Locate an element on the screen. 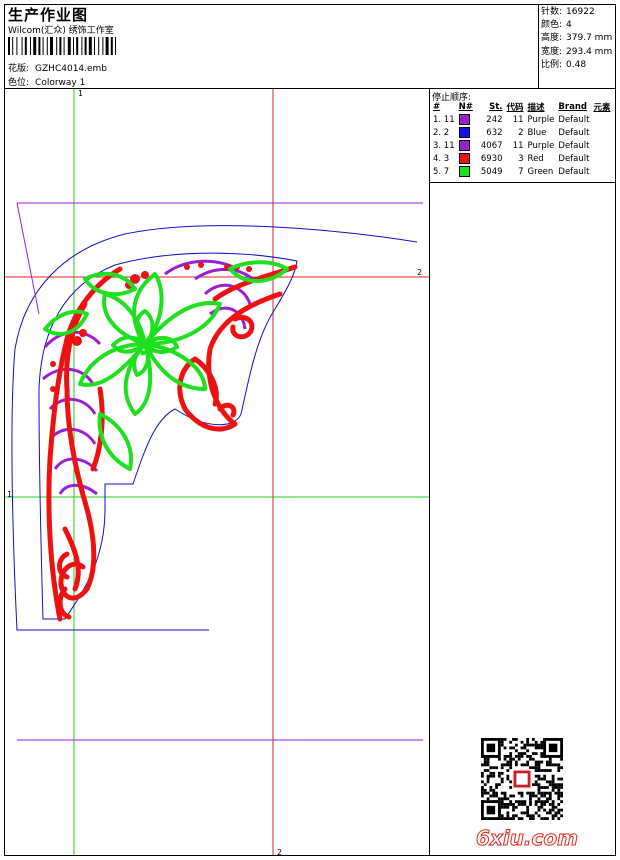  row-description: Blue is located at coordinates (537, 132).